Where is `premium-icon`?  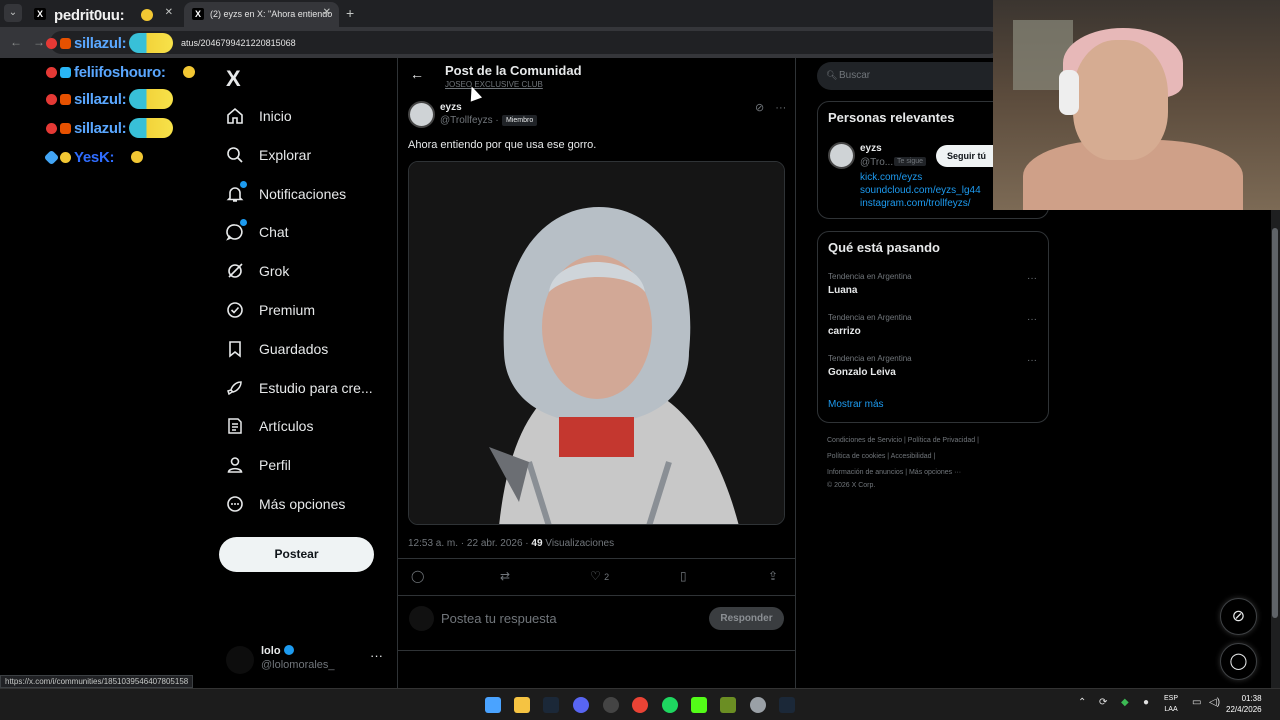
premium-icon is located at coordinates (235, 310).